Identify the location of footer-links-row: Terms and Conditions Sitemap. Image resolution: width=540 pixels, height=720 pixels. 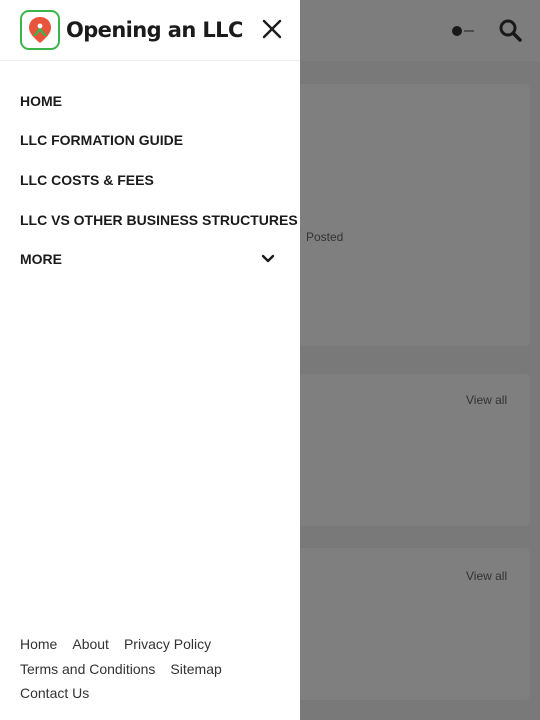
(155, 669).